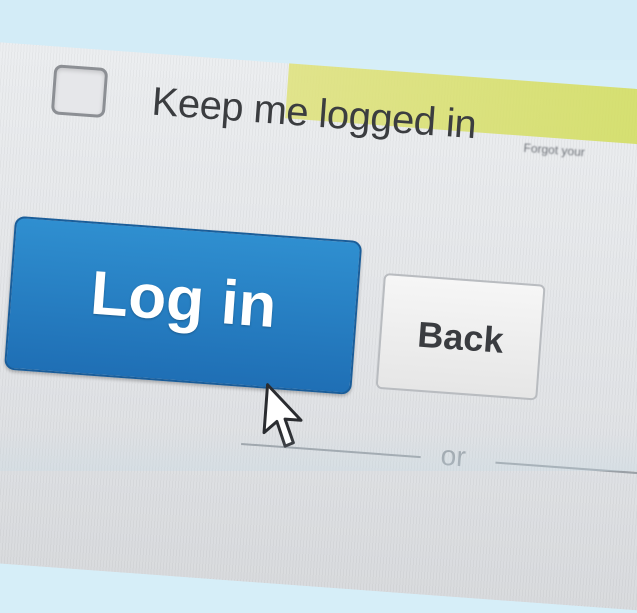 The height and width of the screenshot is (613, 637). What do you see at coordinates (183, 300) in the screenshot?
I see `login-button-label: Log in` at bounding box center [183, 300].